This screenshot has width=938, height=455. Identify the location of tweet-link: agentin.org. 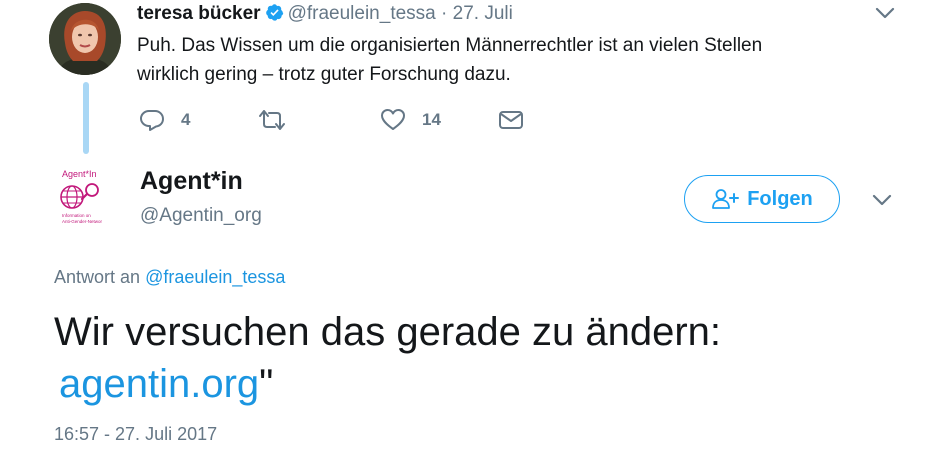
(159, 384).